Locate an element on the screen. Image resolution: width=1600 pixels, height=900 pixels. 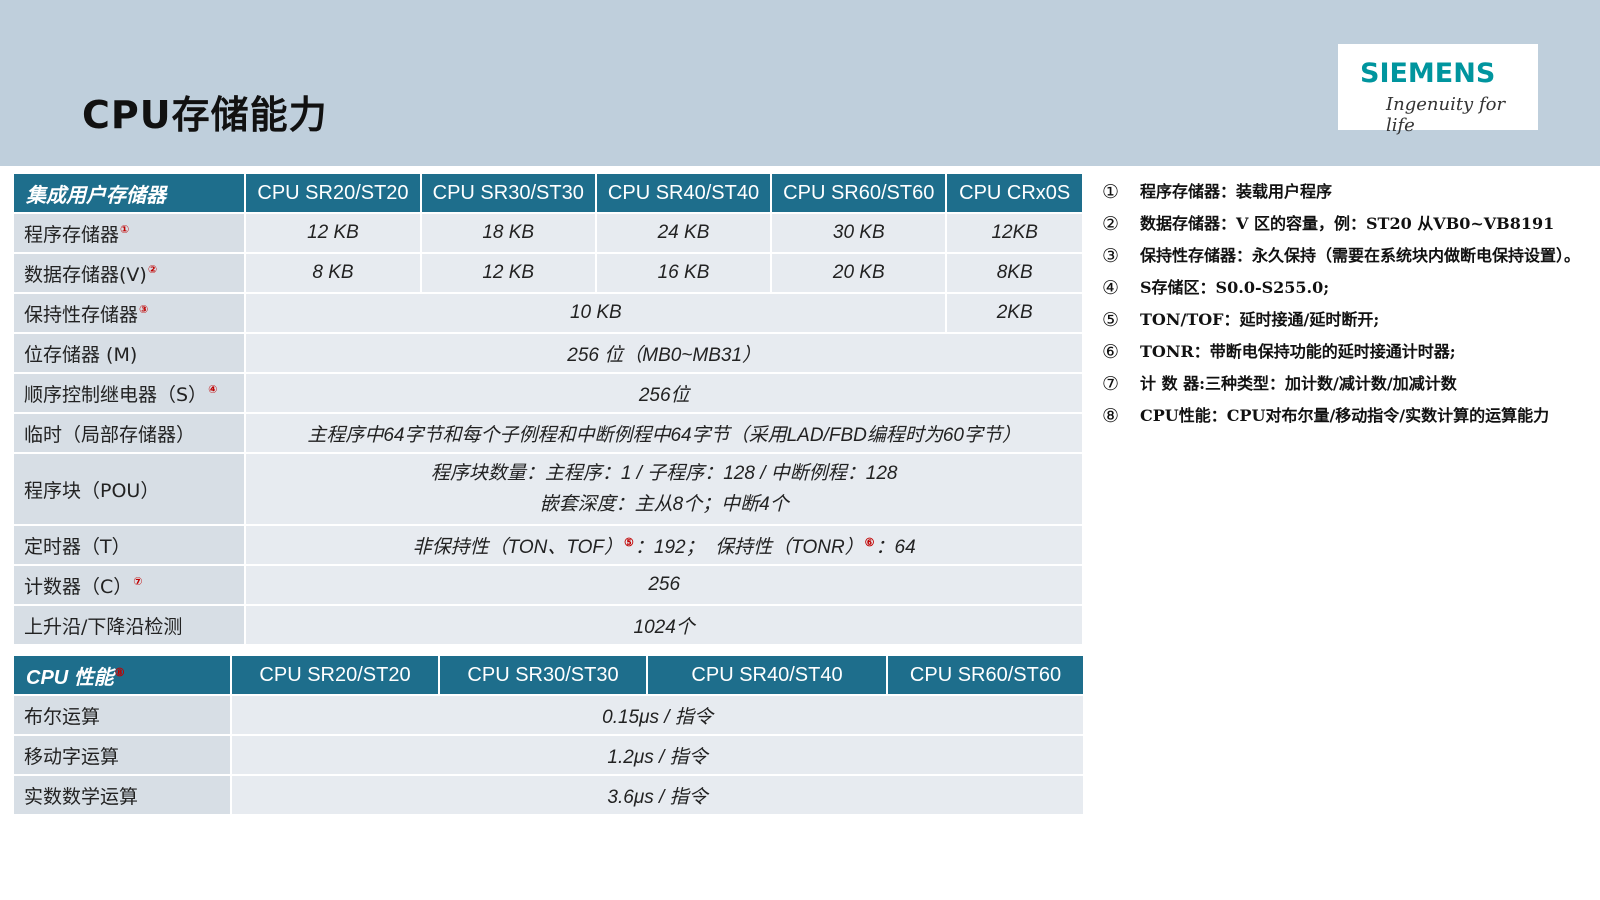
row-label: 移动字运算 is located at coordinates (123, 756).